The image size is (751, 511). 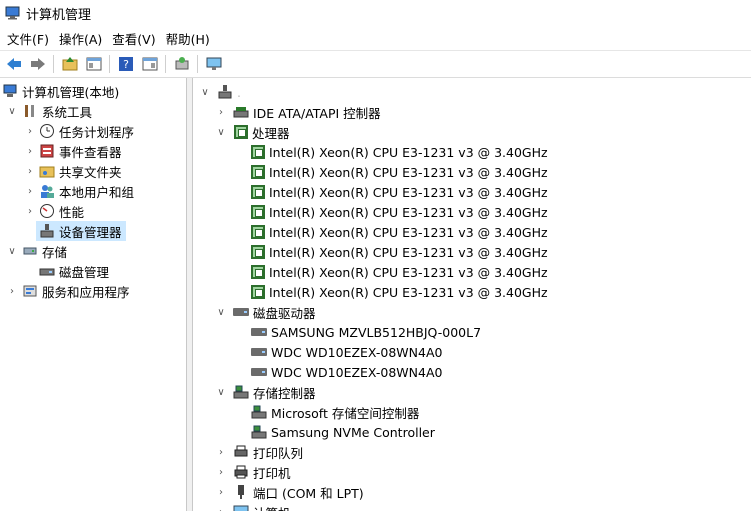 What do you see at coordinates (30, 251) in the screenshot?
I see `storage-icon` at bounding box center [30, 251].